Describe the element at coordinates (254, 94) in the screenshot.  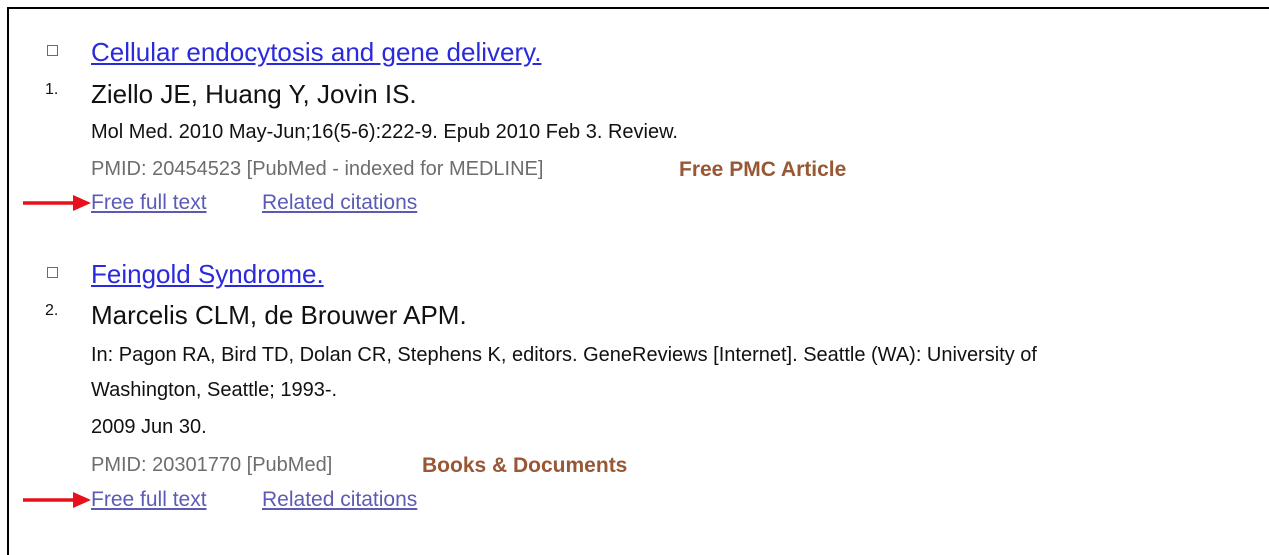
I see `result-authors-1: Ziello JE, Huang Y, Jovin IS.` at that location.